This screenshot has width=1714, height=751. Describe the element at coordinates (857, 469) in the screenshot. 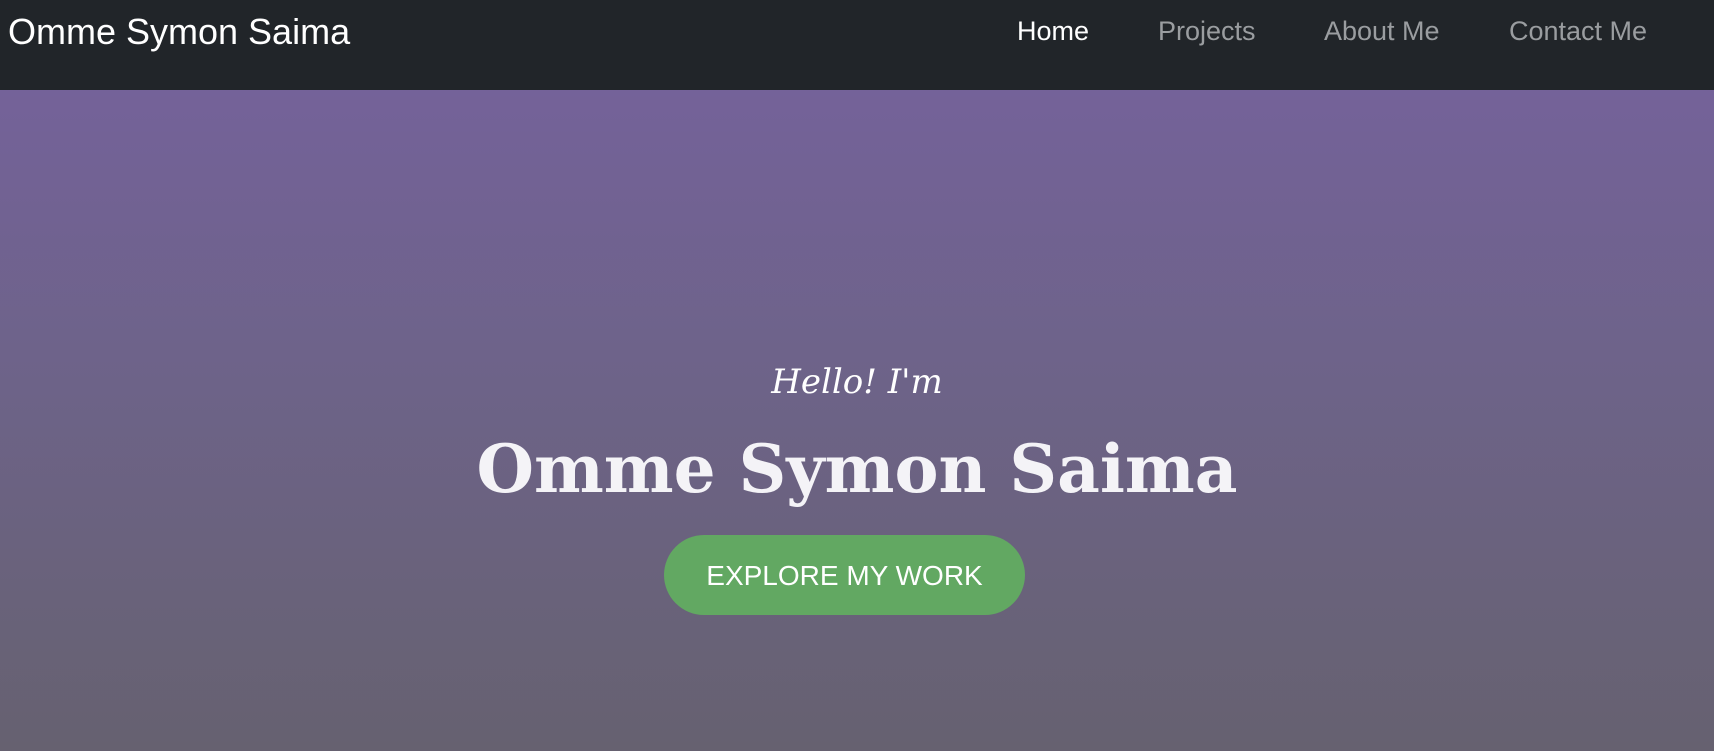

I see `hero-name: Omme Symon Saima` at that location.